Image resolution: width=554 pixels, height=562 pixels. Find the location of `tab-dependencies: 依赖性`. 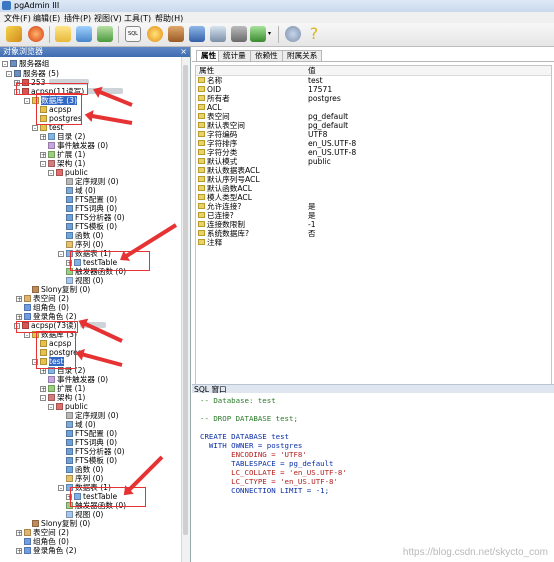

tab-dependencies: 依赖性 is located at coordinates (266, 55).